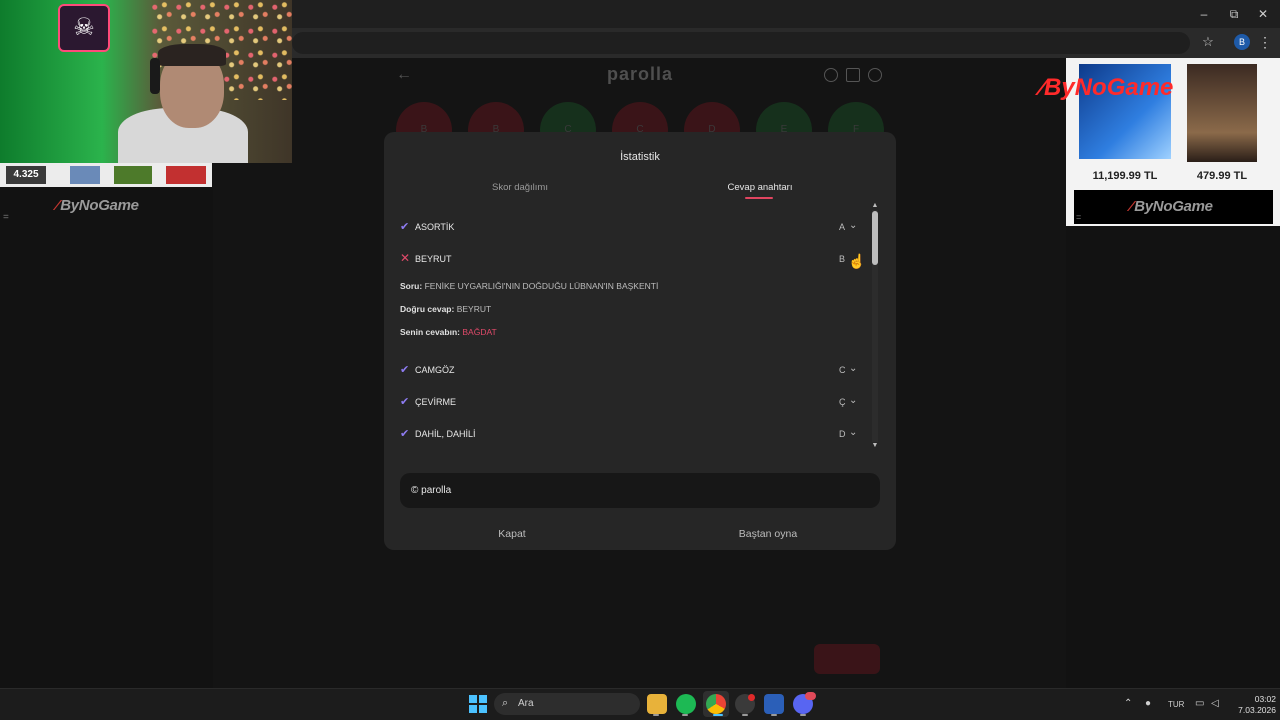  What do you see at coordinates (875, 445) in the screenshot?
I see `scroll-down-icon: ▼` at bounding box center [875, 445].